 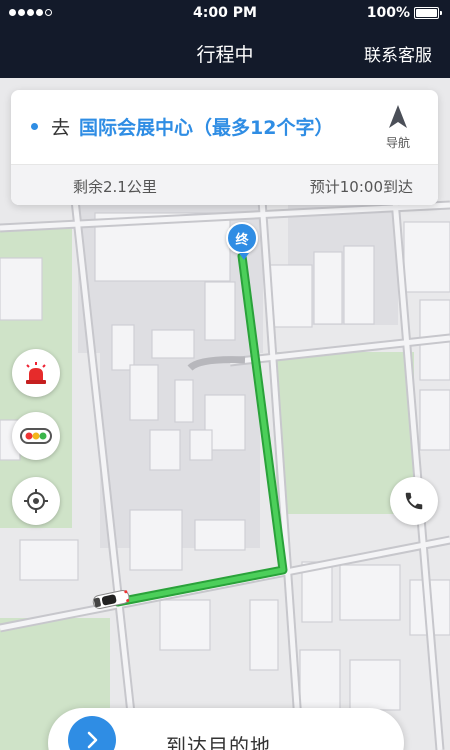 What do you see at coordinates (61, 128) in the screenshot?
I see `destination-prefix: 去` at bounding box center [61, 128].